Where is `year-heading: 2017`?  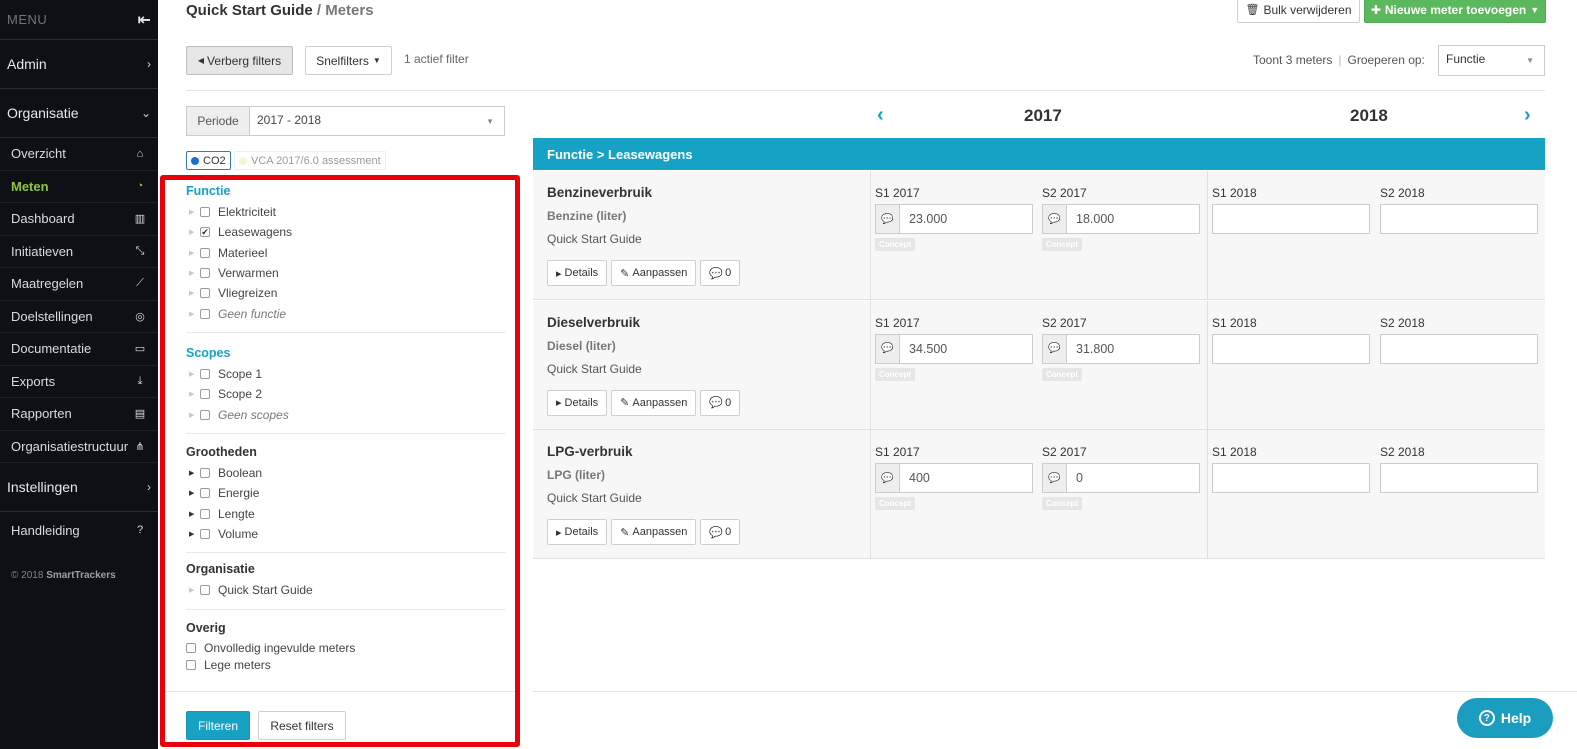 year-heading: 2017 is located at coordinates (1043, 115).